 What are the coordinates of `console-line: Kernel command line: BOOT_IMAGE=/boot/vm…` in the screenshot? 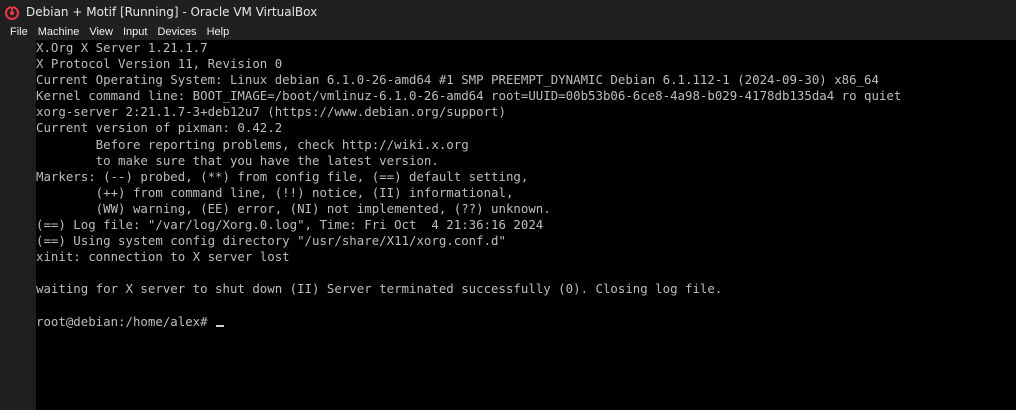 It's located at (469, 96).